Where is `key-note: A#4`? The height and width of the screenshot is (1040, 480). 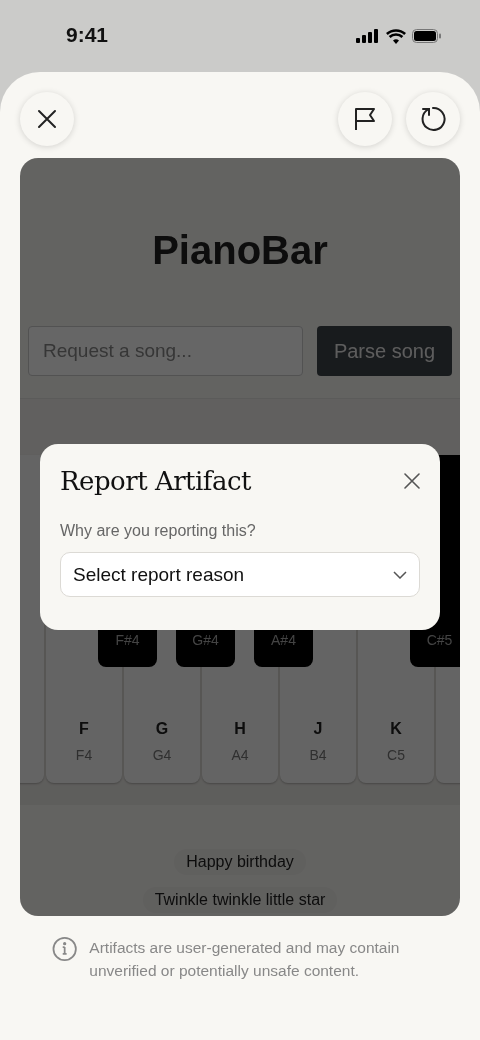
key-note: A#4 is located at coordinates (283, 640).